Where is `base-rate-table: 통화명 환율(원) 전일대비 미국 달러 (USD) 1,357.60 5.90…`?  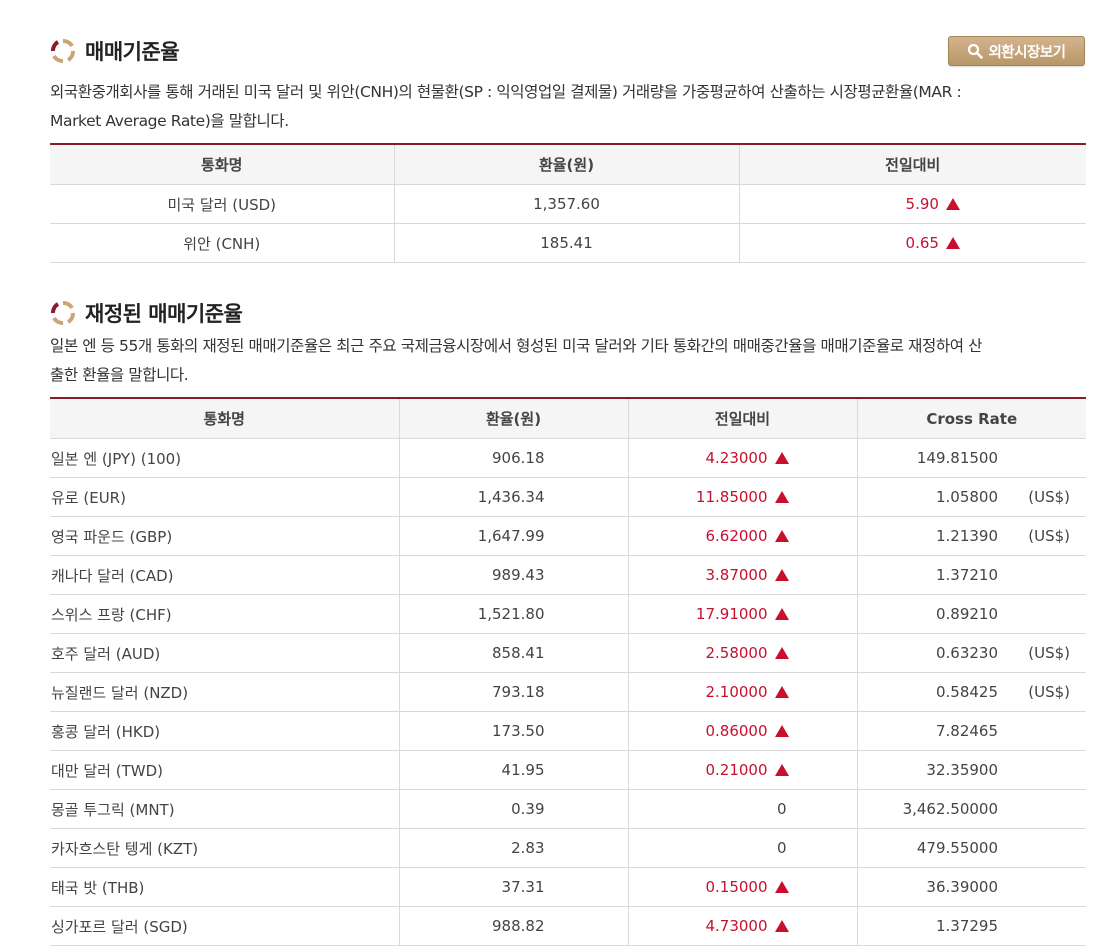
base-rate-table: 통화명 환율(원) 전일대비 미국 달러 (USD) 1,357.60 5.90… is located at coordinates (568, 203).